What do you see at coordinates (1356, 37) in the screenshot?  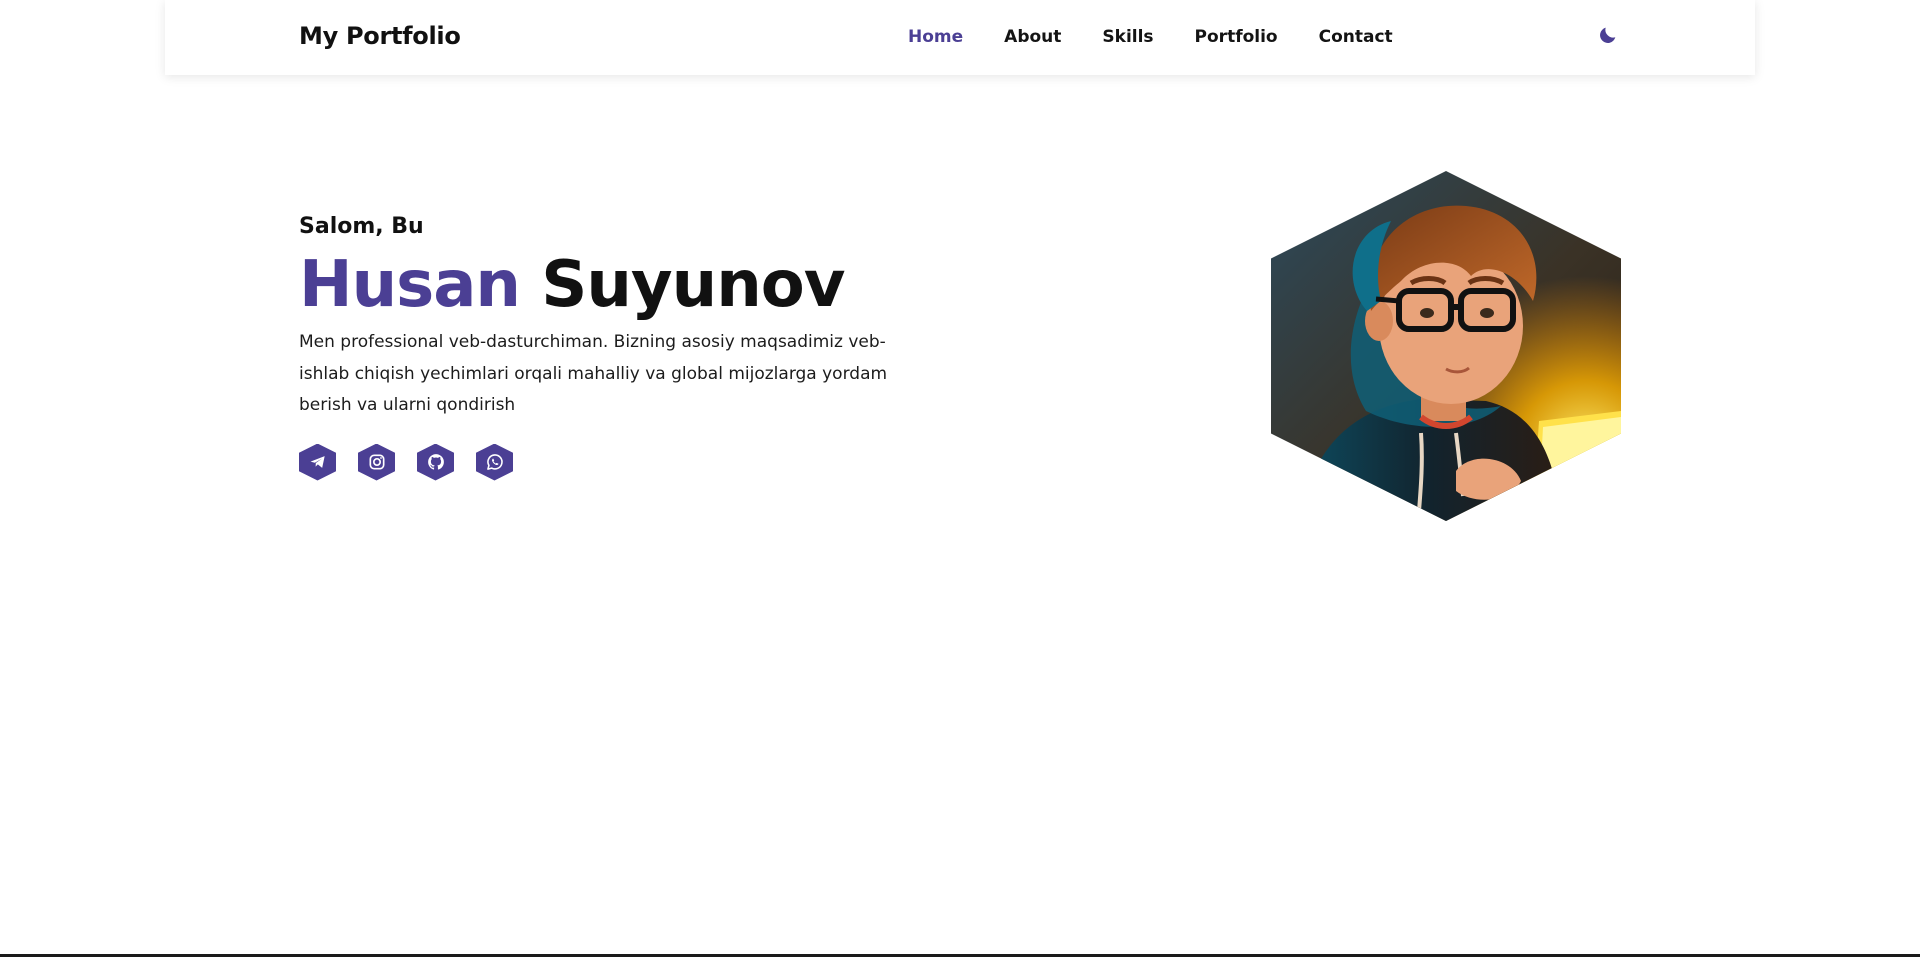 I see `nav-link-contact: Contact` at bounding box center [1356, 37].